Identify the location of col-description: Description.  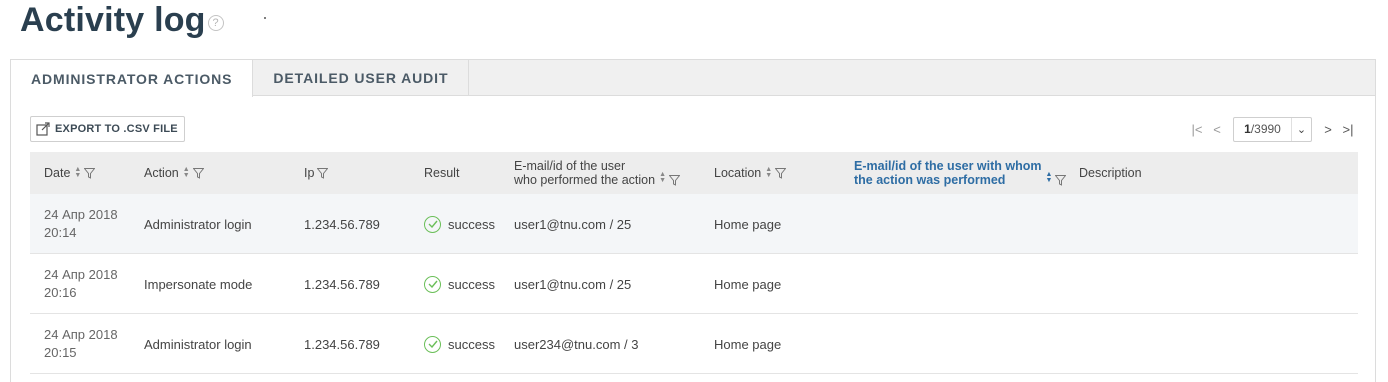
(1110, 173).